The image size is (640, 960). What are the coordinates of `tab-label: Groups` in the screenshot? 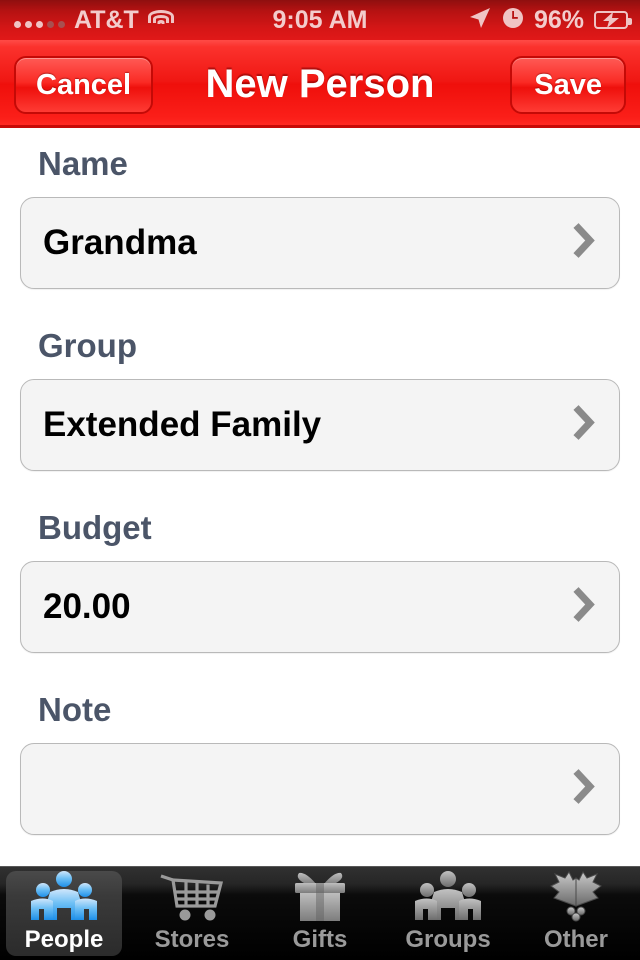 It's located at (448, 939).